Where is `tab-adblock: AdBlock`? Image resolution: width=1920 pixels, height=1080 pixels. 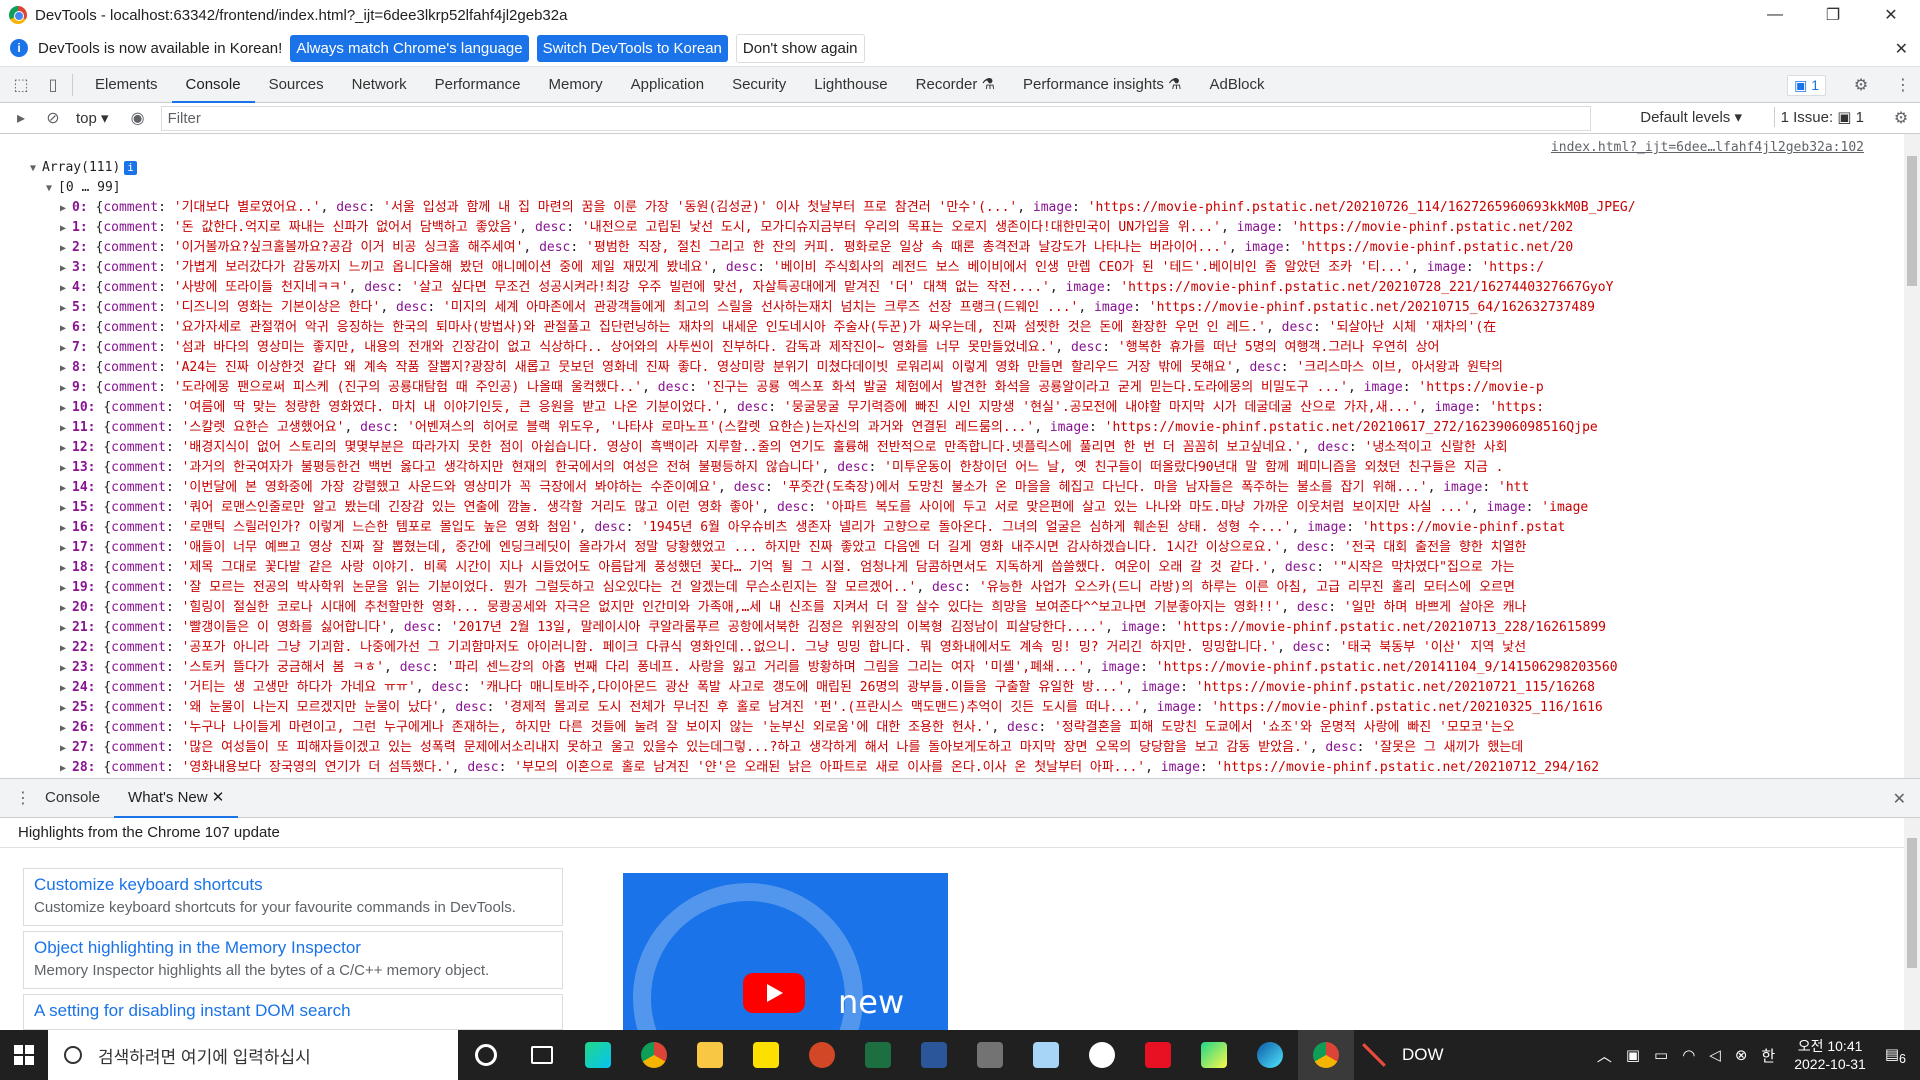 tab-adblock: AdBlock is located at coordinates (1236, 85).